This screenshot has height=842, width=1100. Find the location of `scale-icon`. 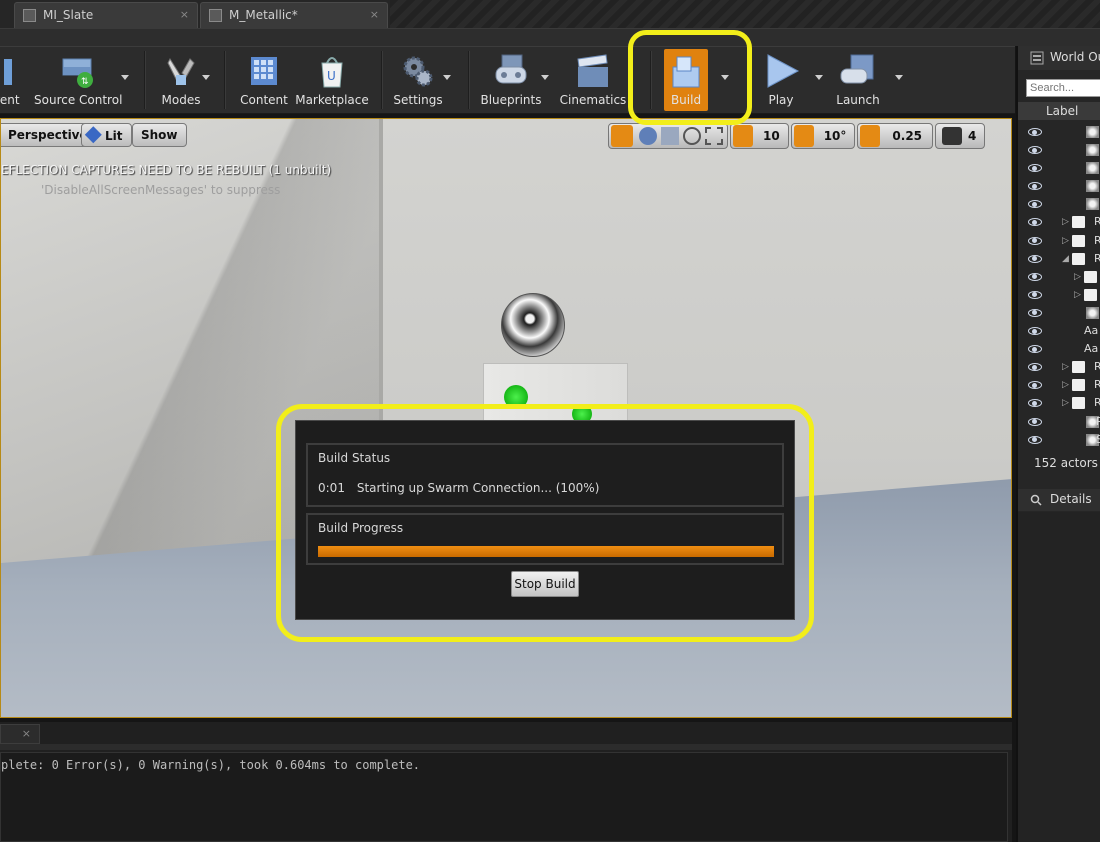

scale-icon is located at coordinates (670, 136).